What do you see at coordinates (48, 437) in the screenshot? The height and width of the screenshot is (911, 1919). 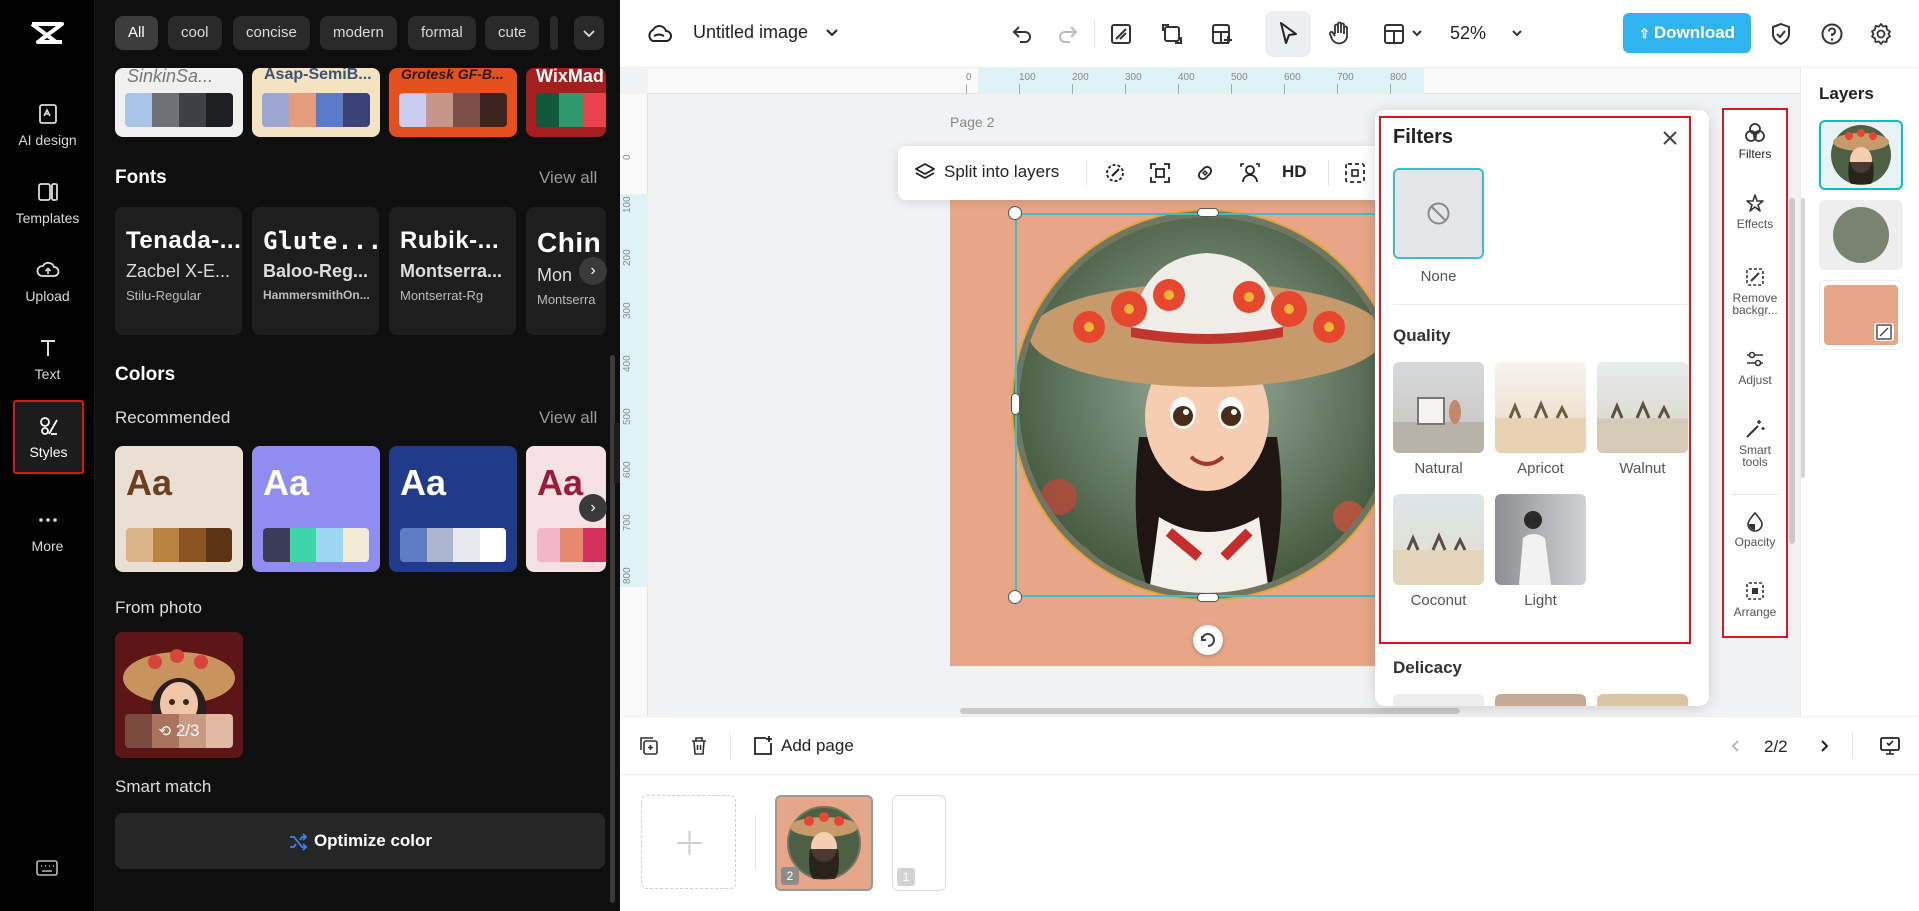 I see `rail-item-styles: Styles` at bounding box center [48, 437].